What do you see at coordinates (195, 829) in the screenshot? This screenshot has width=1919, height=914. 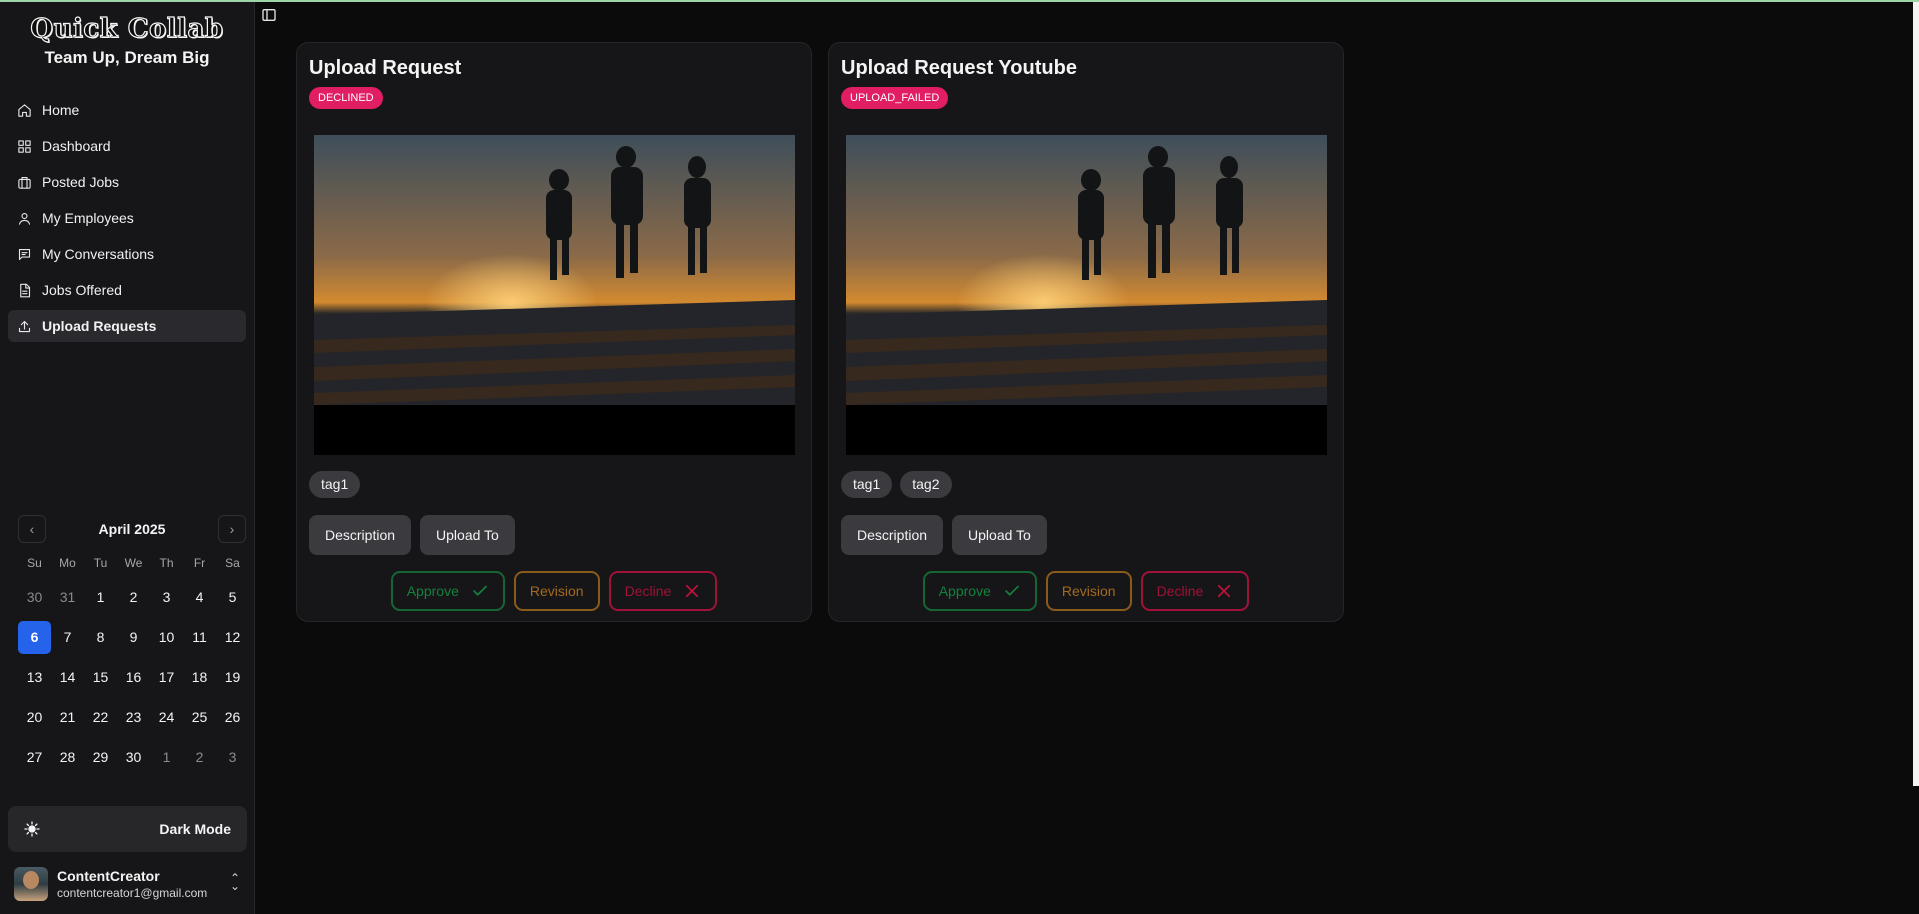 I see `dark-mode-label: Dark Mode` at bounding box center [195, 829].